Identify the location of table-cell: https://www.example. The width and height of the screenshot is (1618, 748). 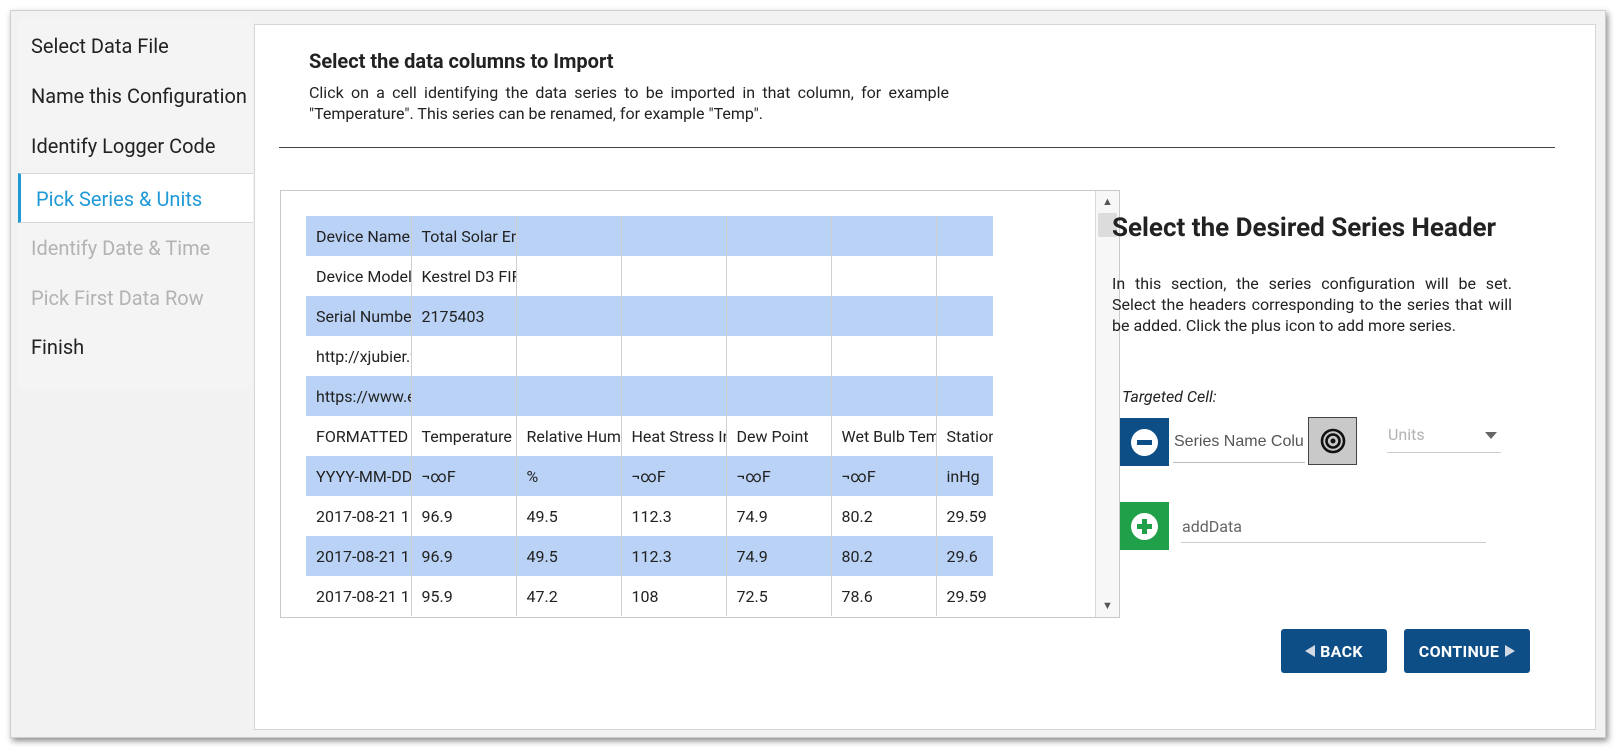
(359, 396).